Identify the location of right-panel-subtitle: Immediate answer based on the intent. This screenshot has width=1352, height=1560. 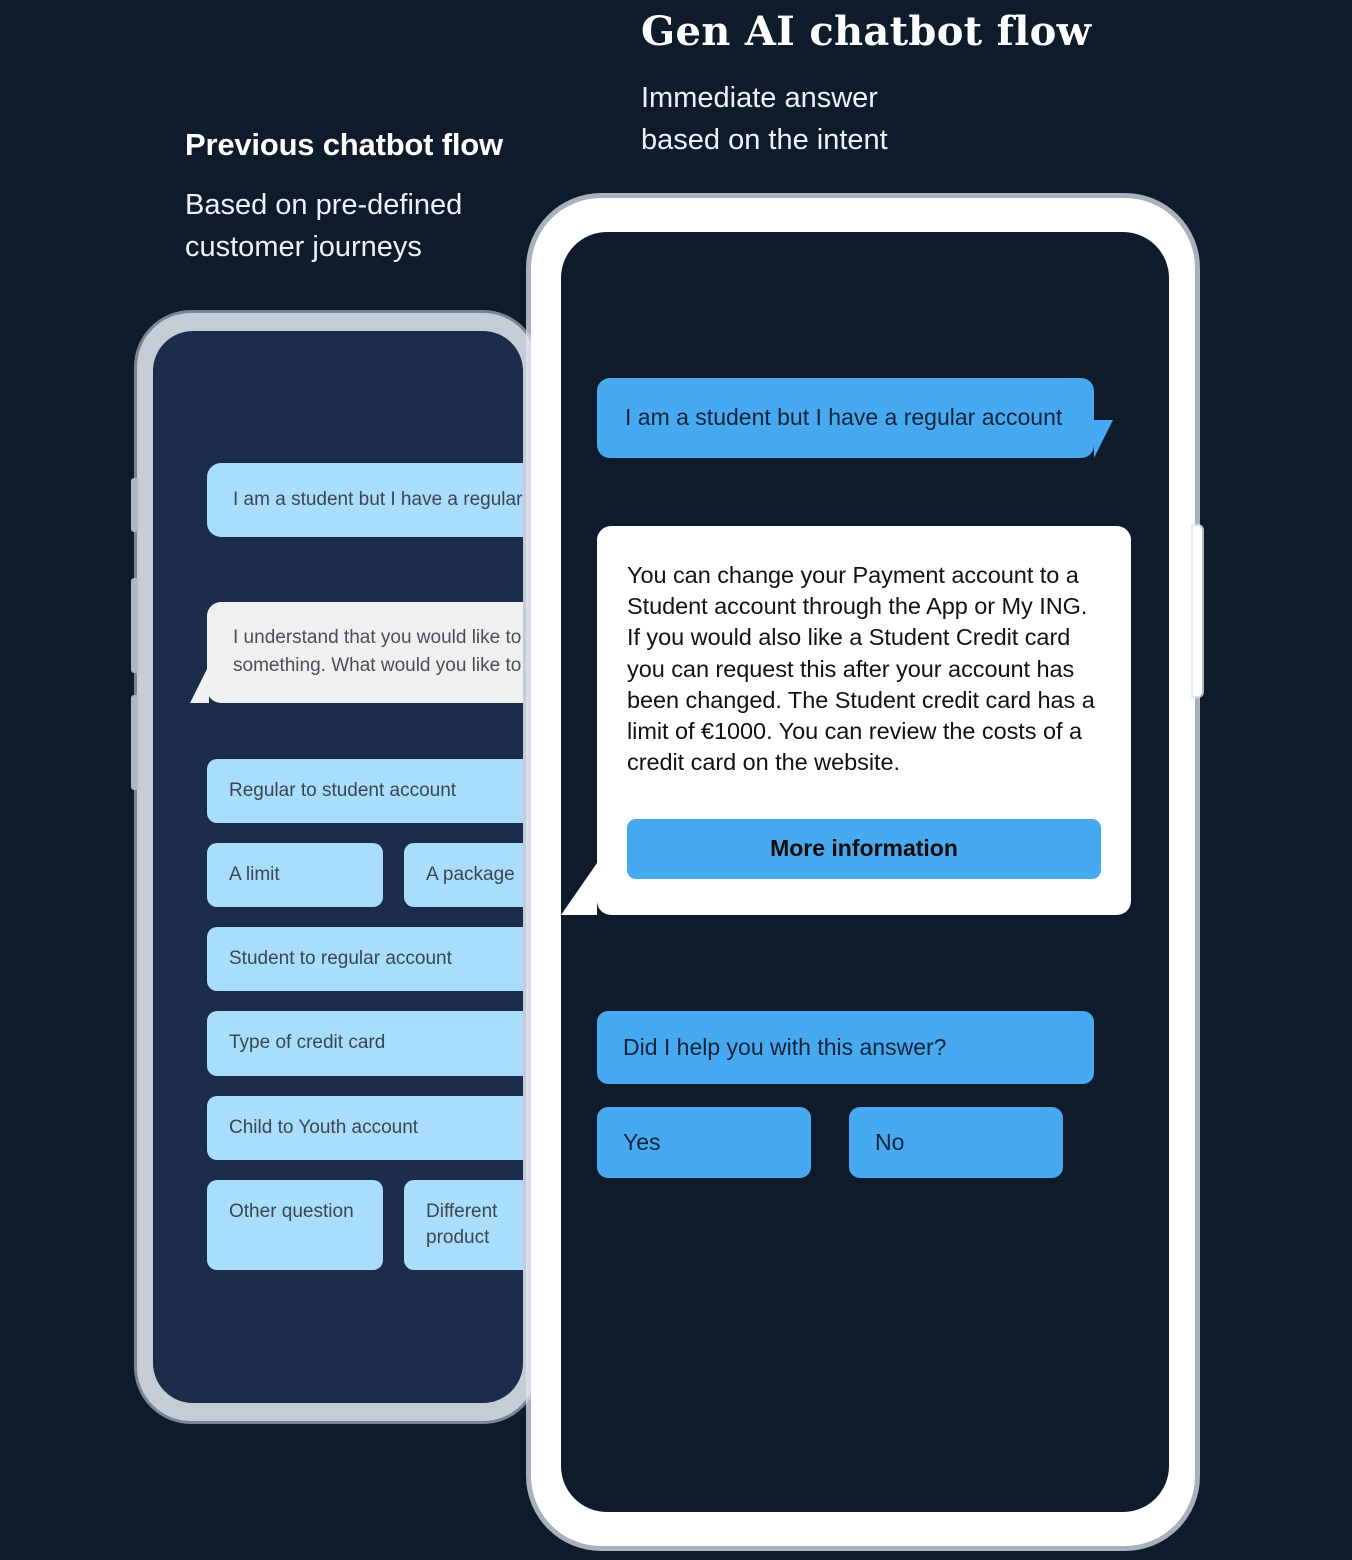
(921, 120).